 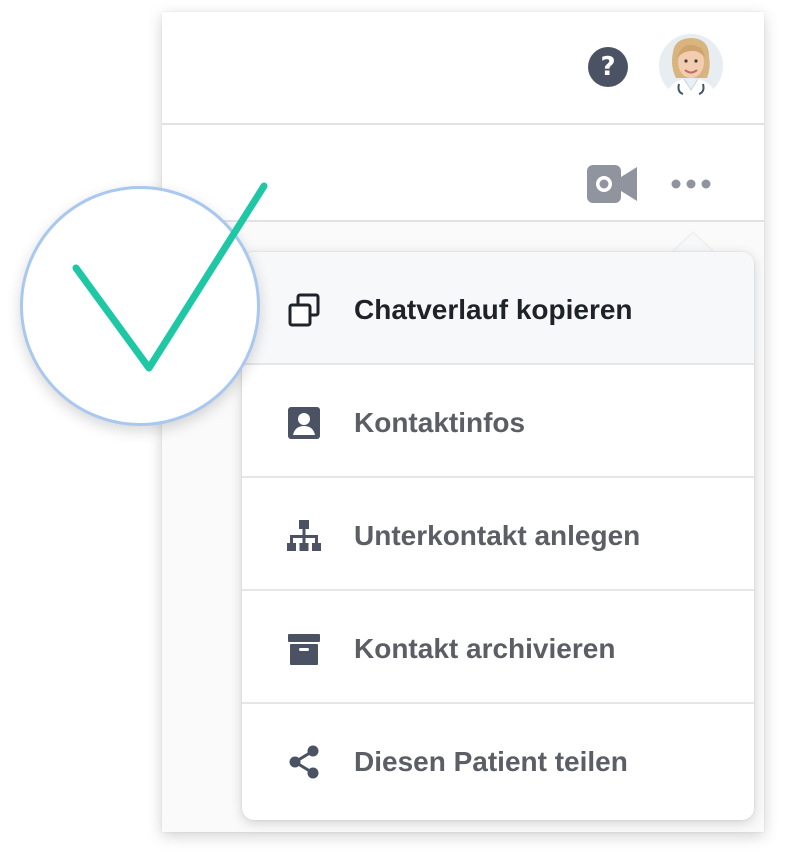 I want to click on copy-icon, so click(x=304, y=310).